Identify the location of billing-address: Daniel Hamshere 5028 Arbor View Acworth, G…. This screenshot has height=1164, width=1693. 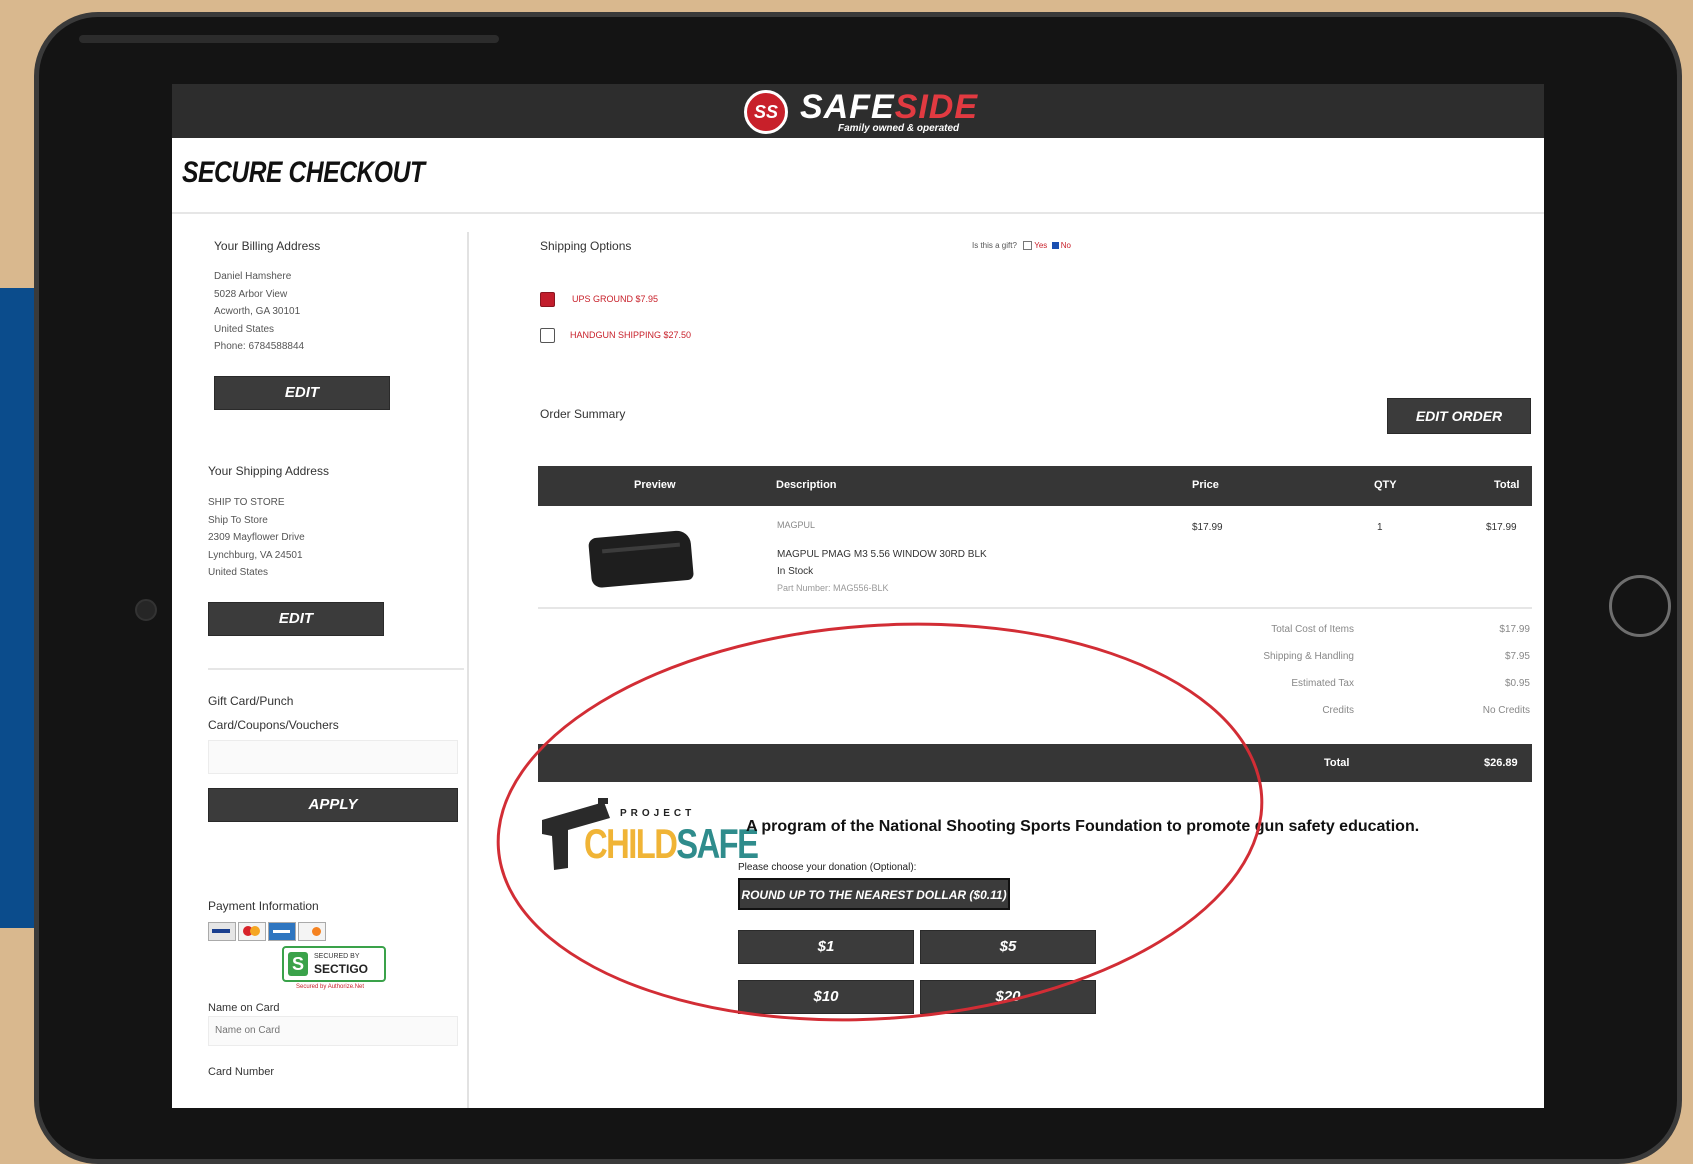
(259, 312).